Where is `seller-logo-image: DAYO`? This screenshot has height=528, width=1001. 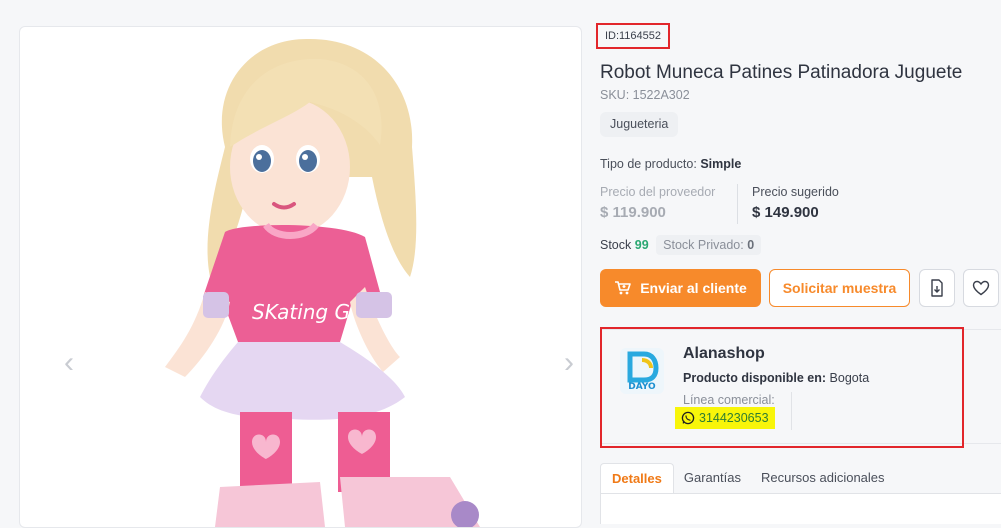
seller-logo-image: DAYO is located at coordinates (643, 371).